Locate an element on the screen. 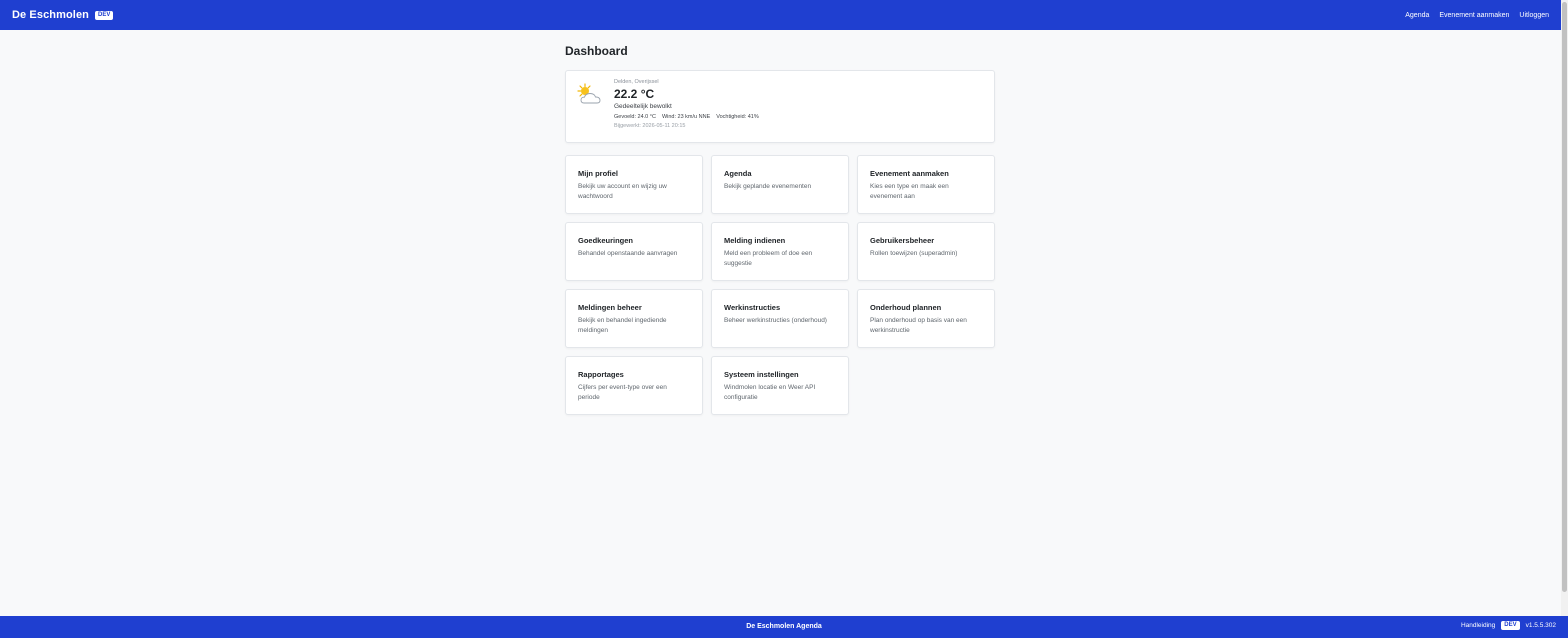 The image size is (1568, 638). tile-description: Bekijk geplande evenementen is located at coordinates (768, 186).